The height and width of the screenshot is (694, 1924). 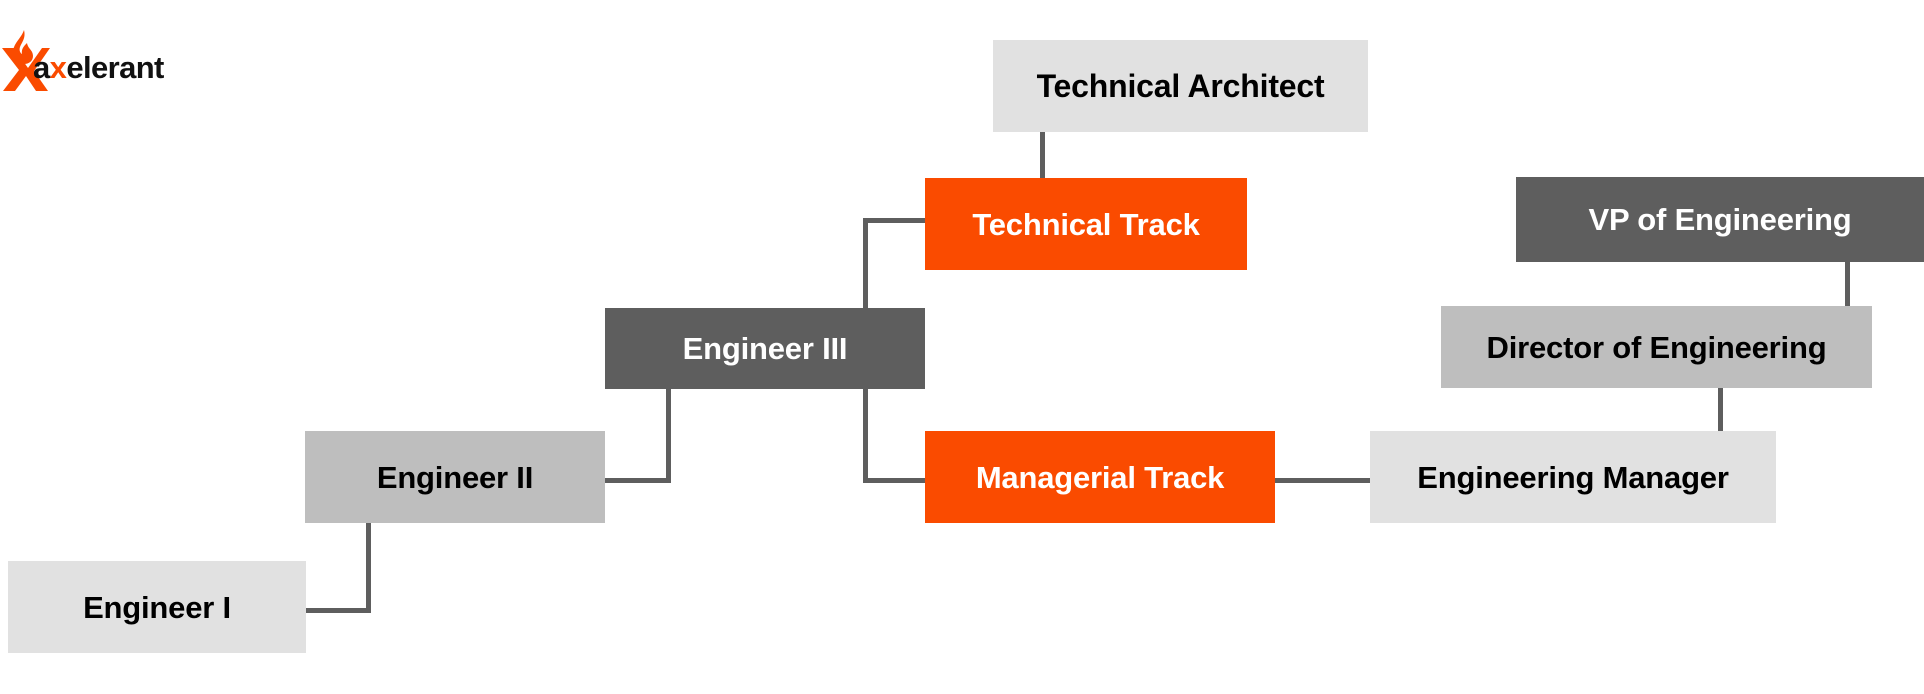 What do you see at coordinates (1847, 284) in the screenshot?
I see `connector-director-to-vp-of-engineering` at bounding box center [1847, 284].